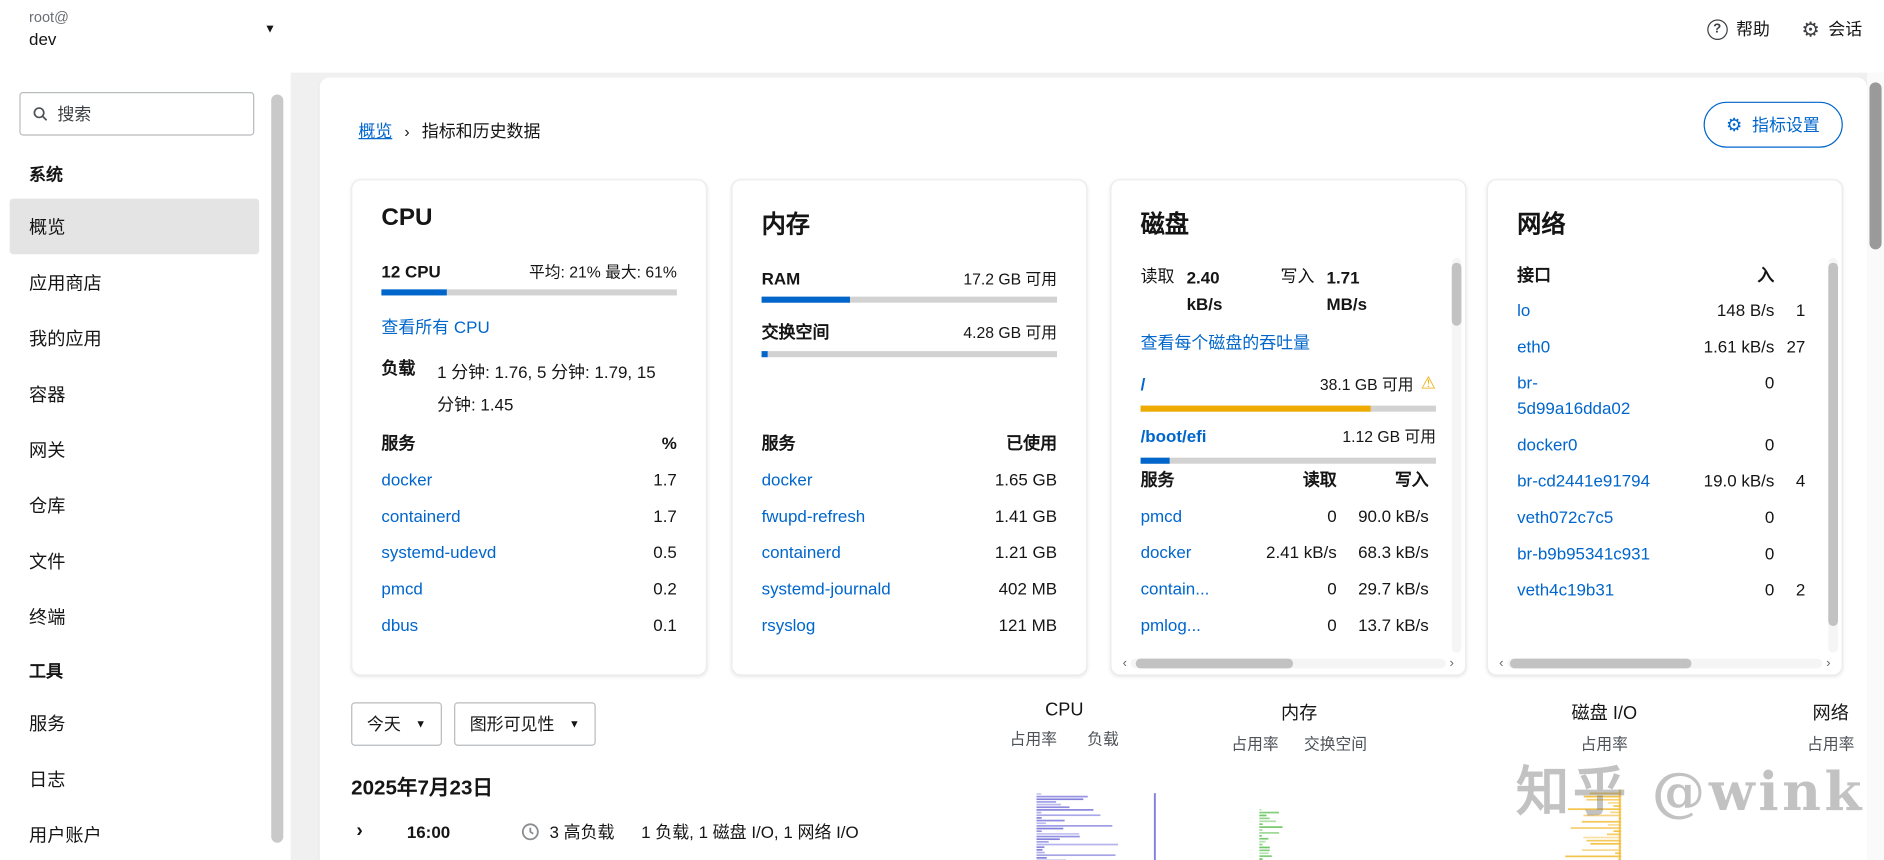 The image size is (1884, 860). What do you see at coordinates (524, 724) in the screenshot?
I see `graph-visibility-dropdown: 图形可见性 ▼` at bounding box center [524, 724].